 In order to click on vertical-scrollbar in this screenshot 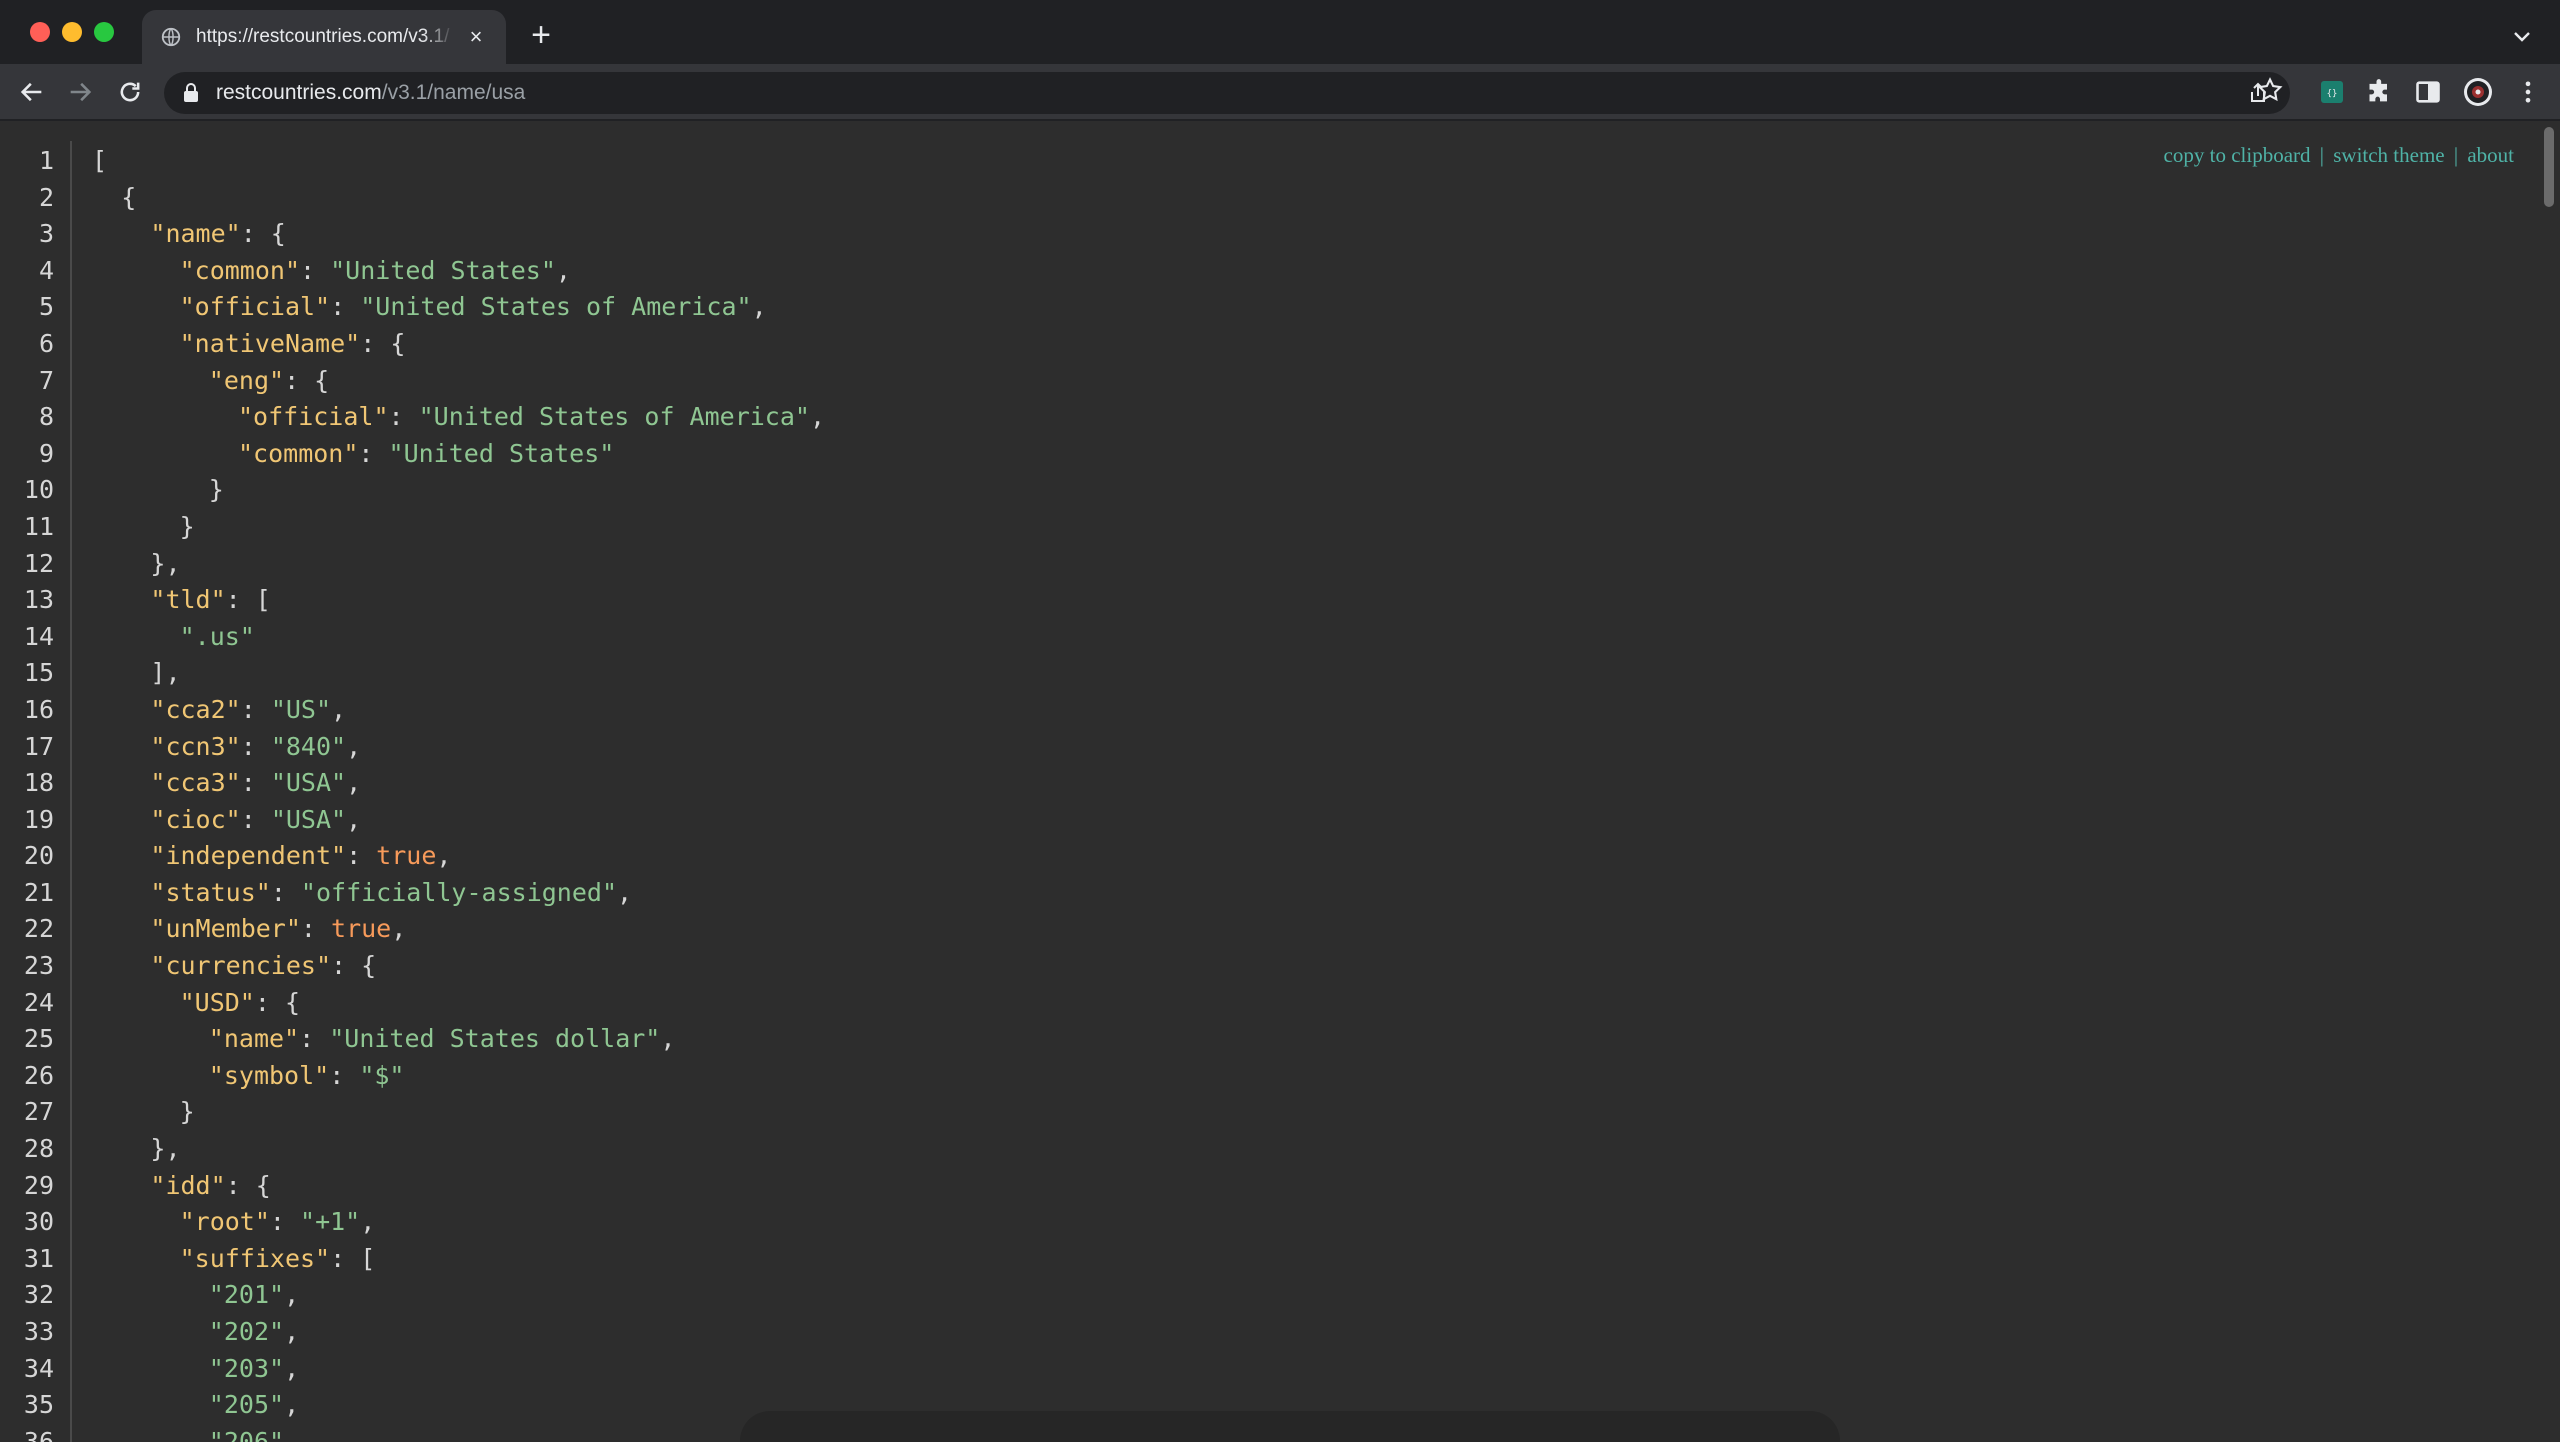, I will do `click(2550, 781)`.